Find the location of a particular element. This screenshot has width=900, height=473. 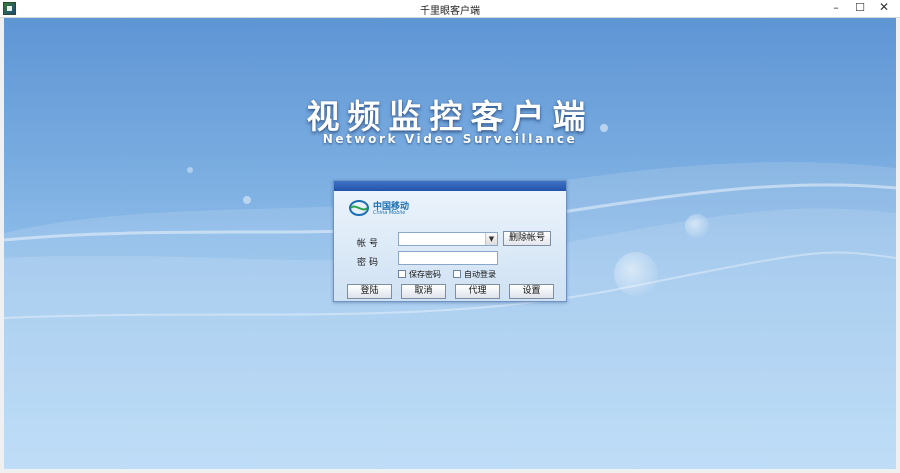

remember-password-box is located at coordinates (402, 274).